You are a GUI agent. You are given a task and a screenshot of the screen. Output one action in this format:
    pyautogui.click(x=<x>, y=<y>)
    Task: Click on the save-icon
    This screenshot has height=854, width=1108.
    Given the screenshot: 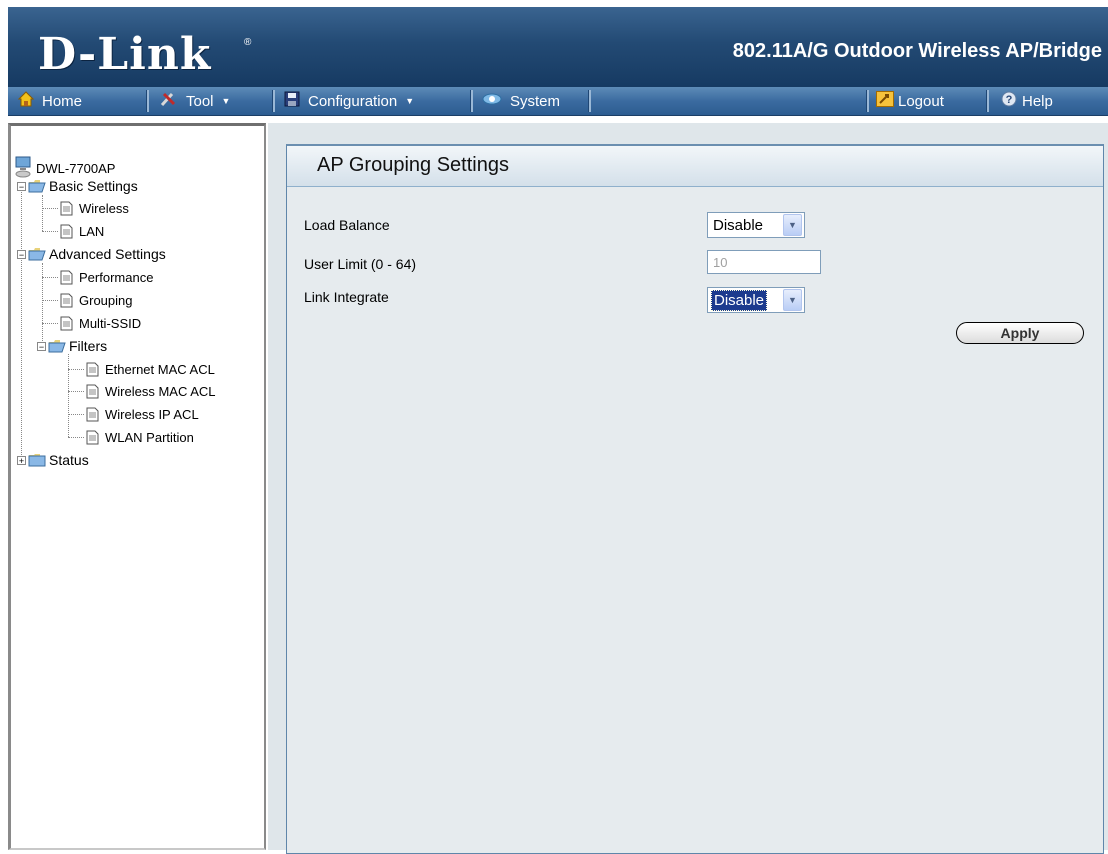 What is the action you would take?
    pyautogui.click(x=292, y=101)
    